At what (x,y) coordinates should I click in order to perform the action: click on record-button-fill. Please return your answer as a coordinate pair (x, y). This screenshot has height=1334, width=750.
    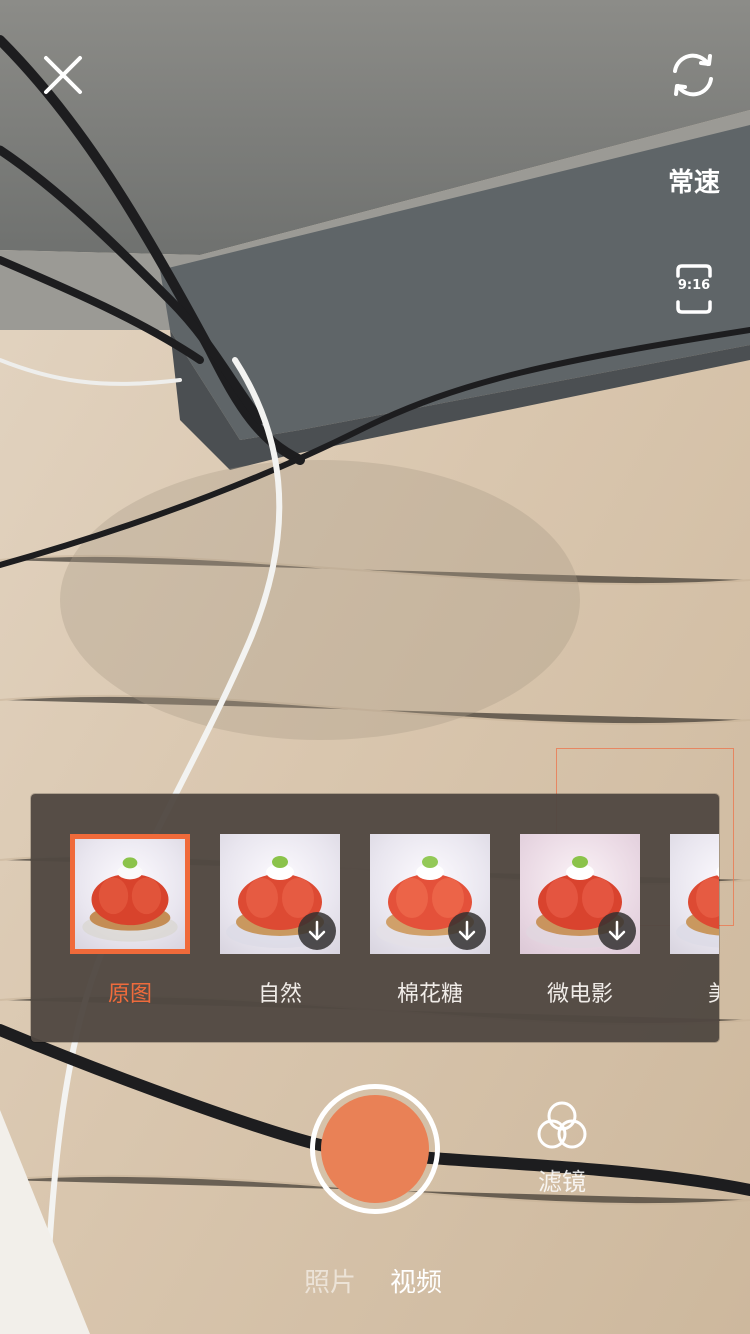
    Looking at the image, I should click on (375, 1149).